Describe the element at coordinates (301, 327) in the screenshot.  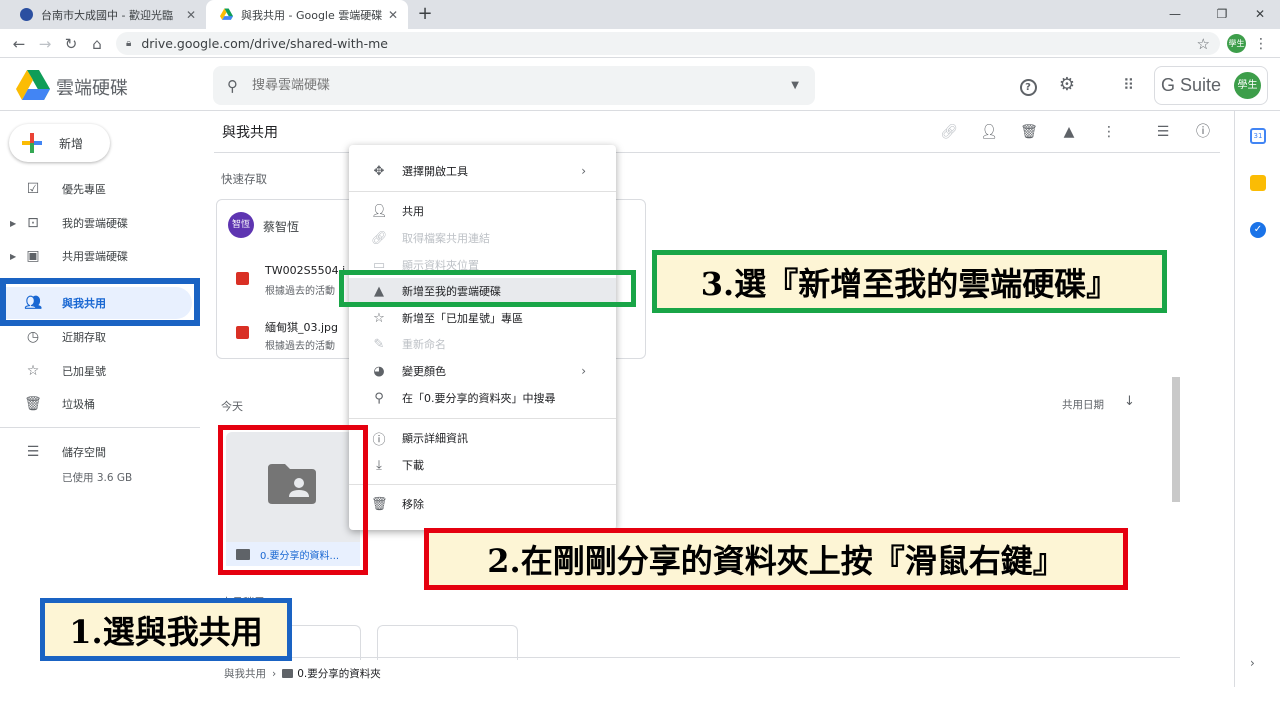
I see `quick-file-name: 緬甸猉_03.jpg` at that location.